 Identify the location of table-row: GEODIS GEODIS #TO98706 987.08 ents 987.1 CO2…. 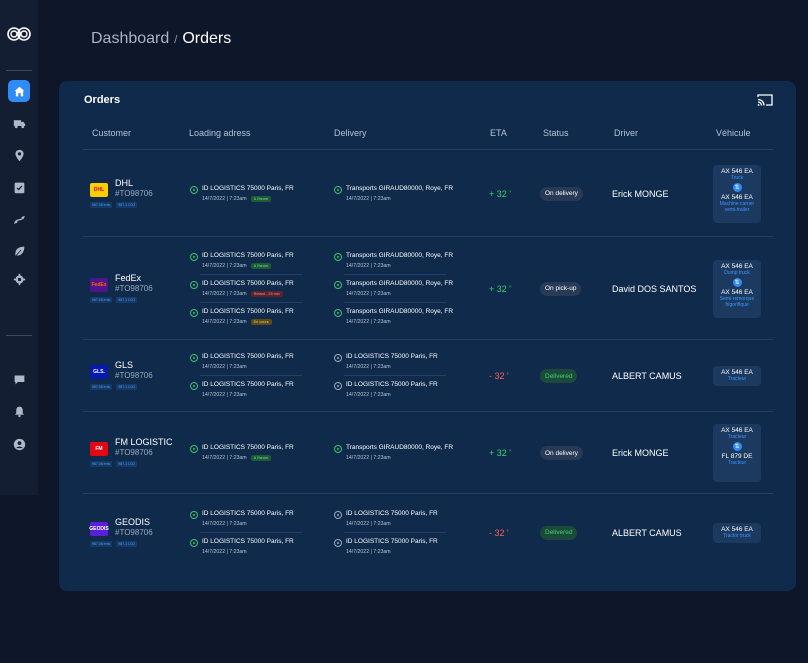
(428, 532).